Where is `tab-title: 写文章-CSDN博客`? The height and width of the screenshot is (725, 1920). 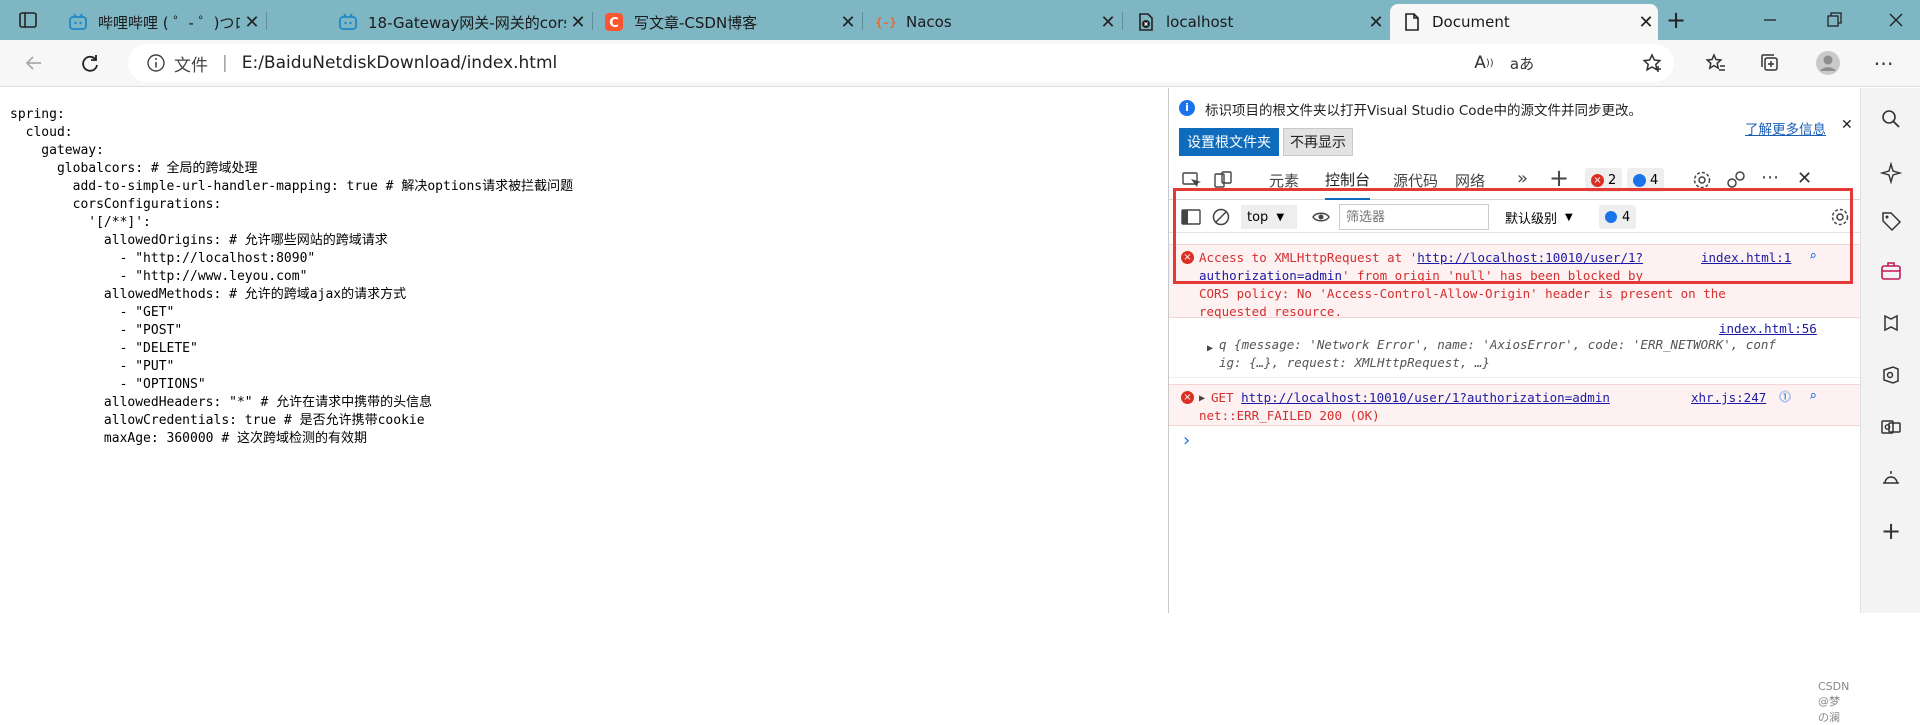
tab-title: 写文章-CSDN博客 is located at coordinates (696, 22).